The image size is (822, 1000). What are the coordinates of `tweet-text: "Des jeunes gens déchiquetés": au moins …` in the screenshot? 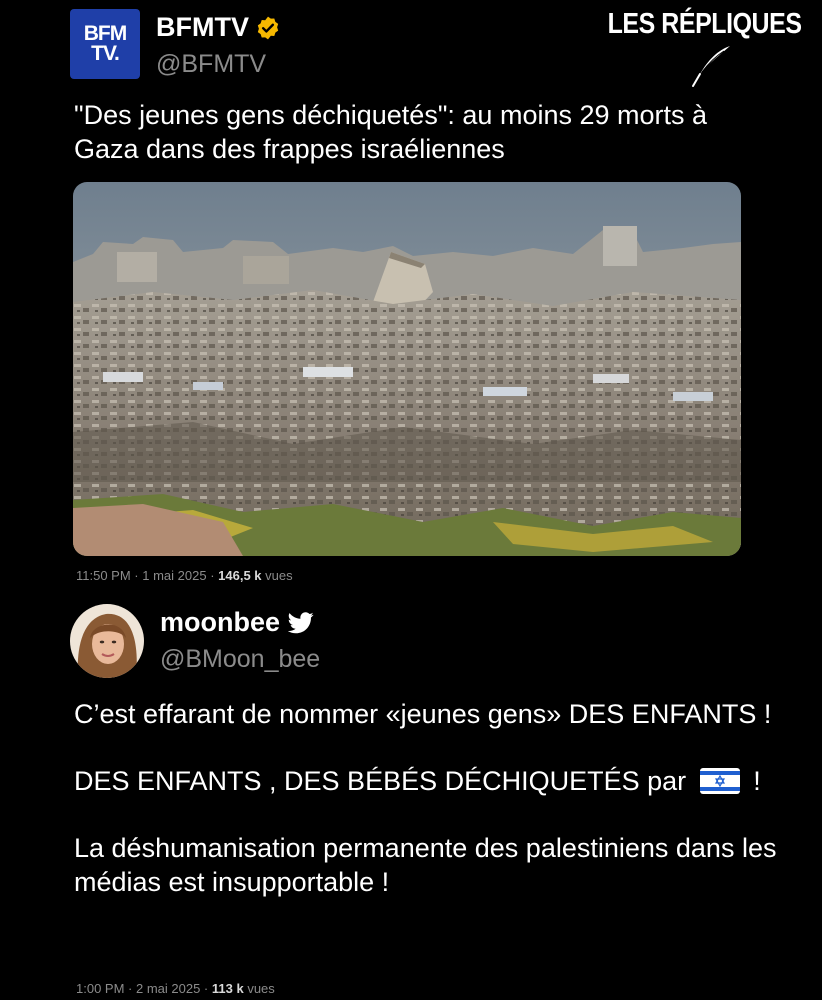 It's located at (391, 132).